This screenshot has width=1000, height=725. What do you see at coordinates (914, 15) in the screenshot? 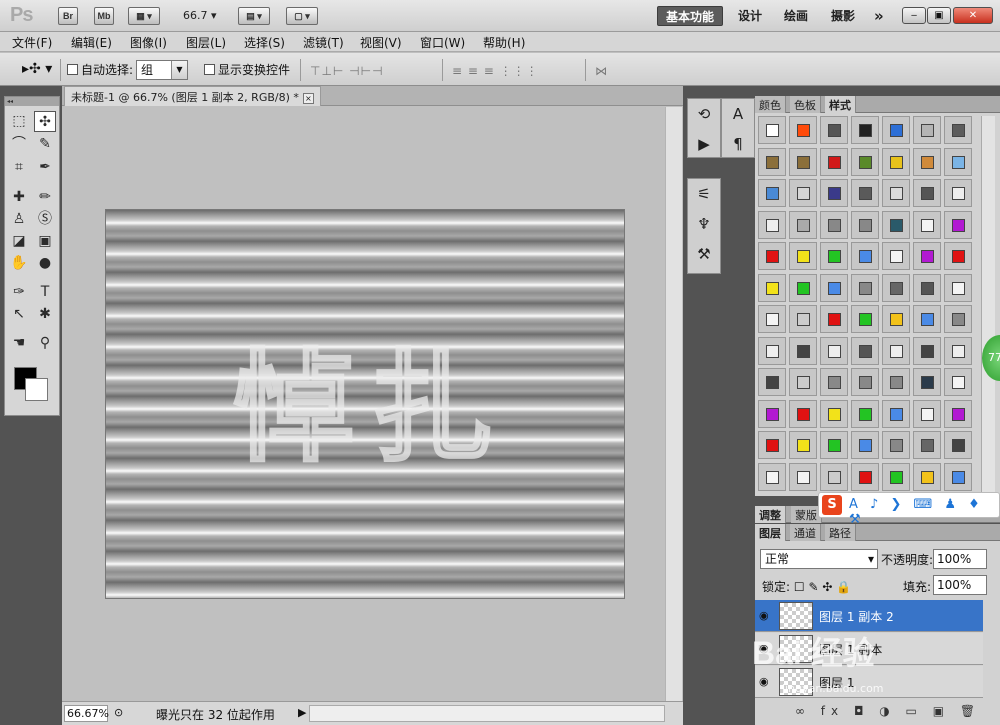
I see `minimize-button: ‒` at bounding box center [914, 15].